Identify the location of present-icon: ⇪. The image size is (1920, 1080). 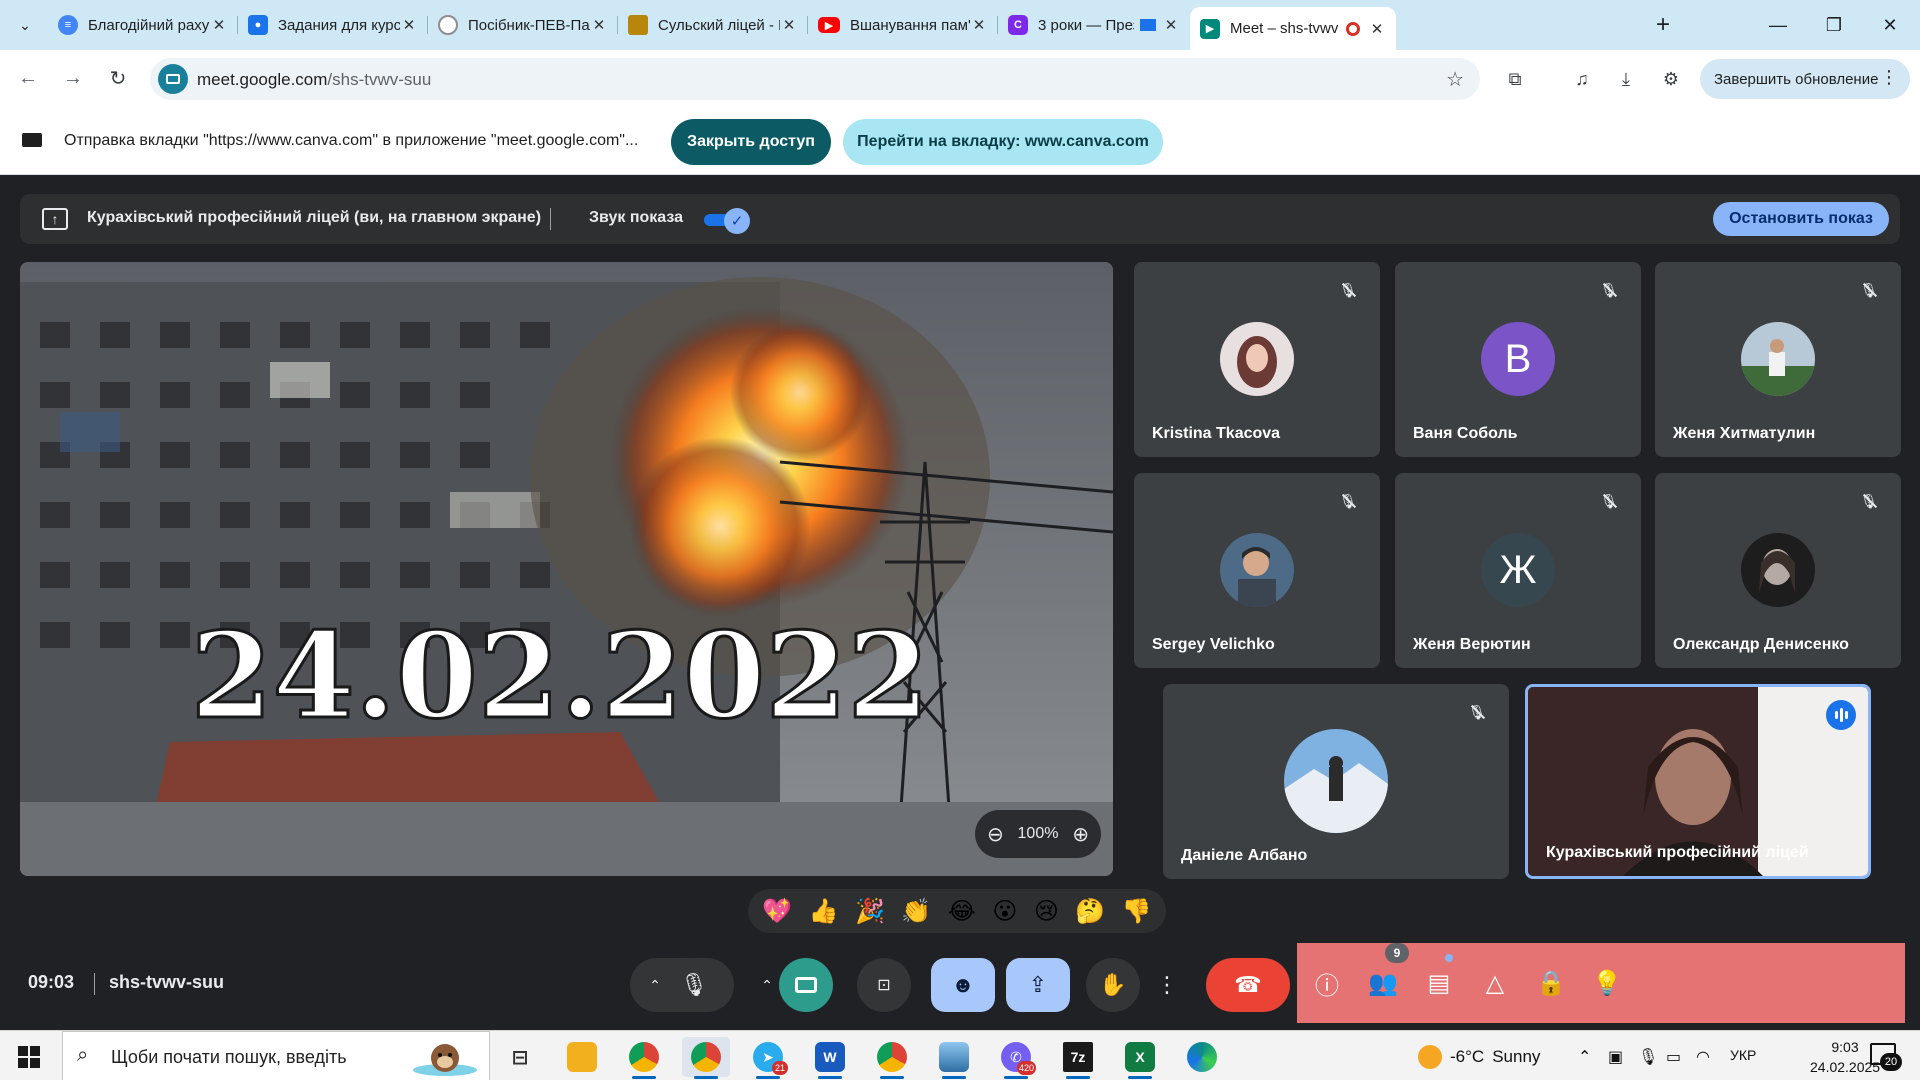
(1038, 984).